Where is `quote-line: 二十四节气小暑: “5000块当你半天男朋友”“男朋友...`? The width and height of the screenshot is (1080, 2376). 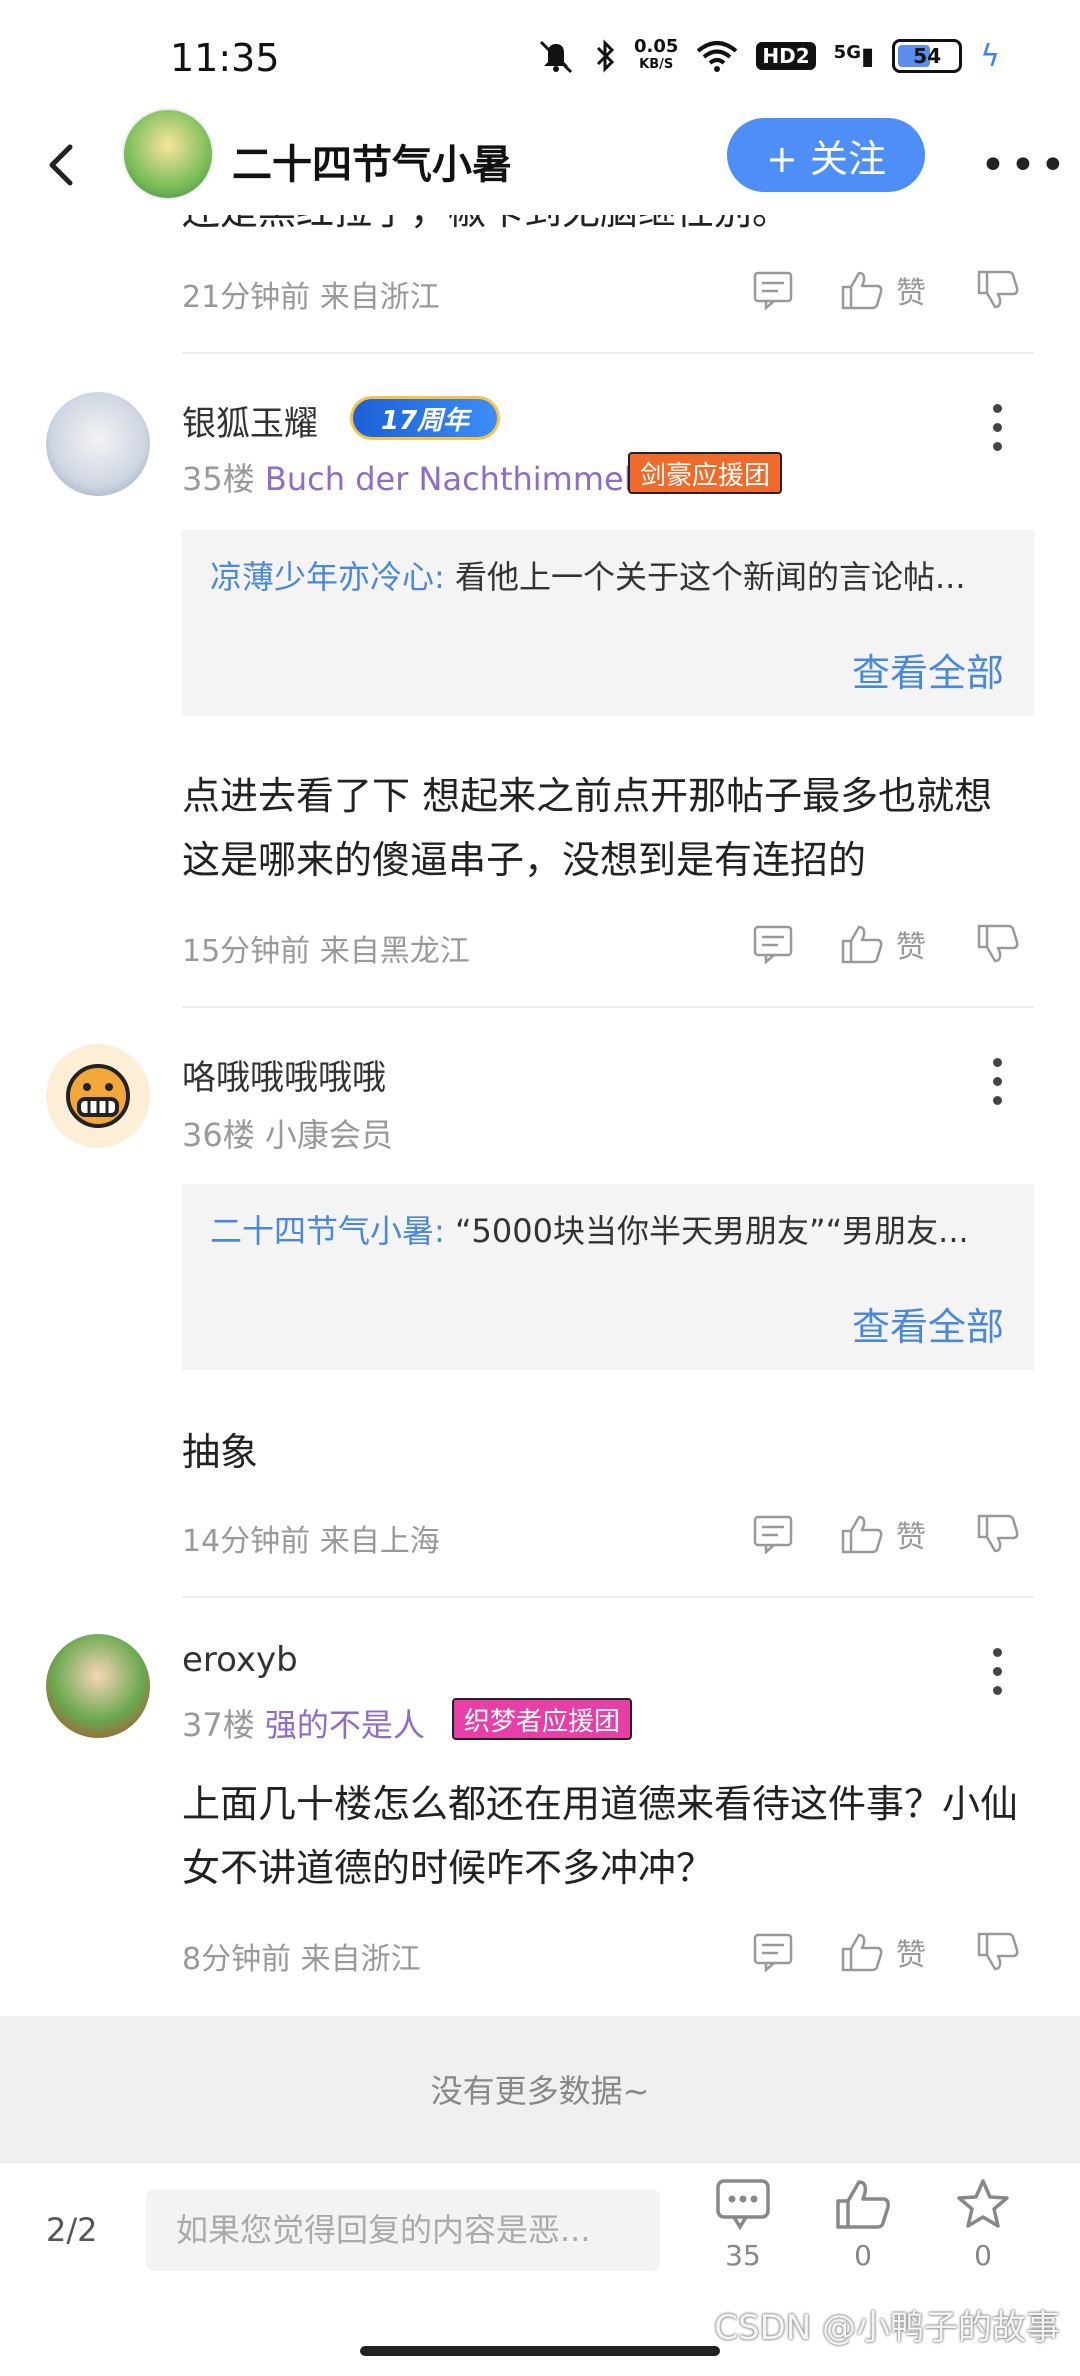
quote-line: 二十四节气小暑: “5000块当你半天男朋友”“男朋友... is located at coordinates (589, 1231).